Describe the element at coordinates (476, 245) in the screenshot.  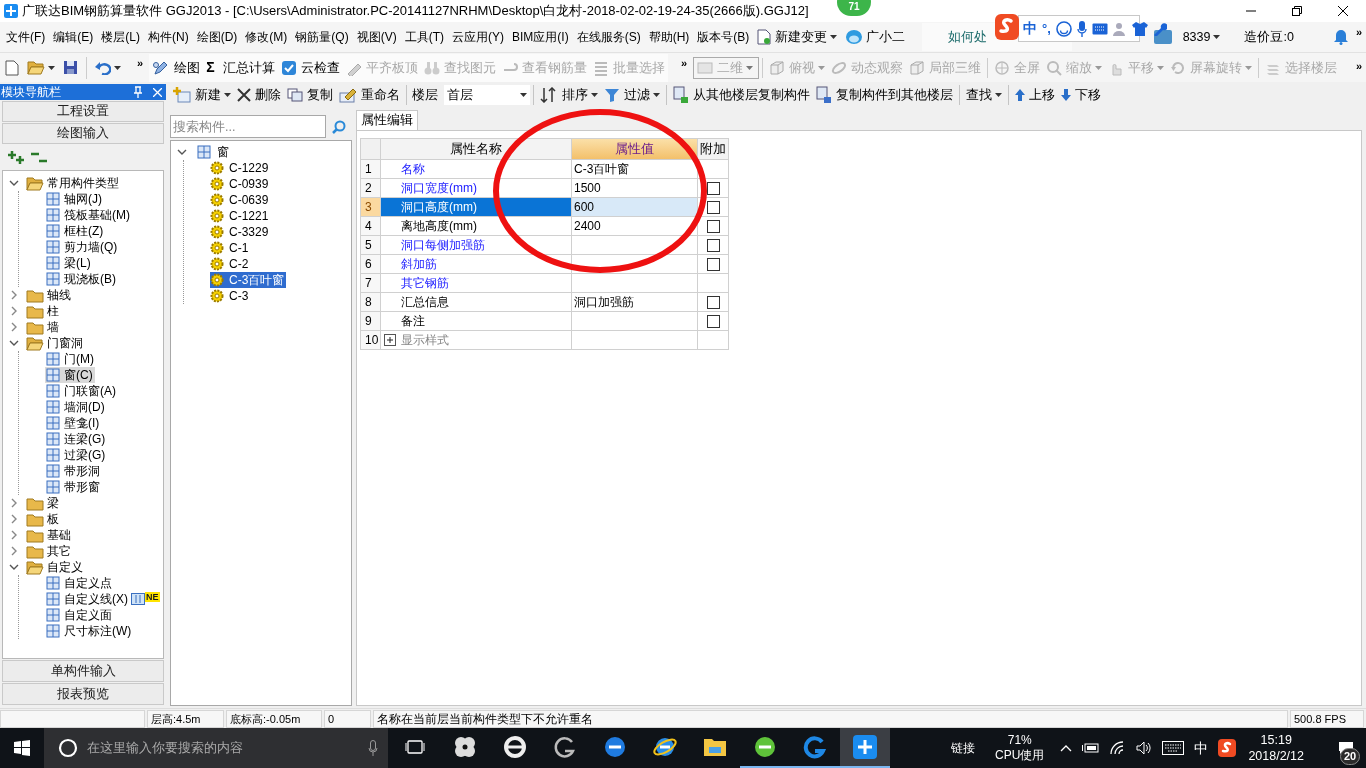
I see `property-name-cell: 洞口每侧加强筋` at that location.